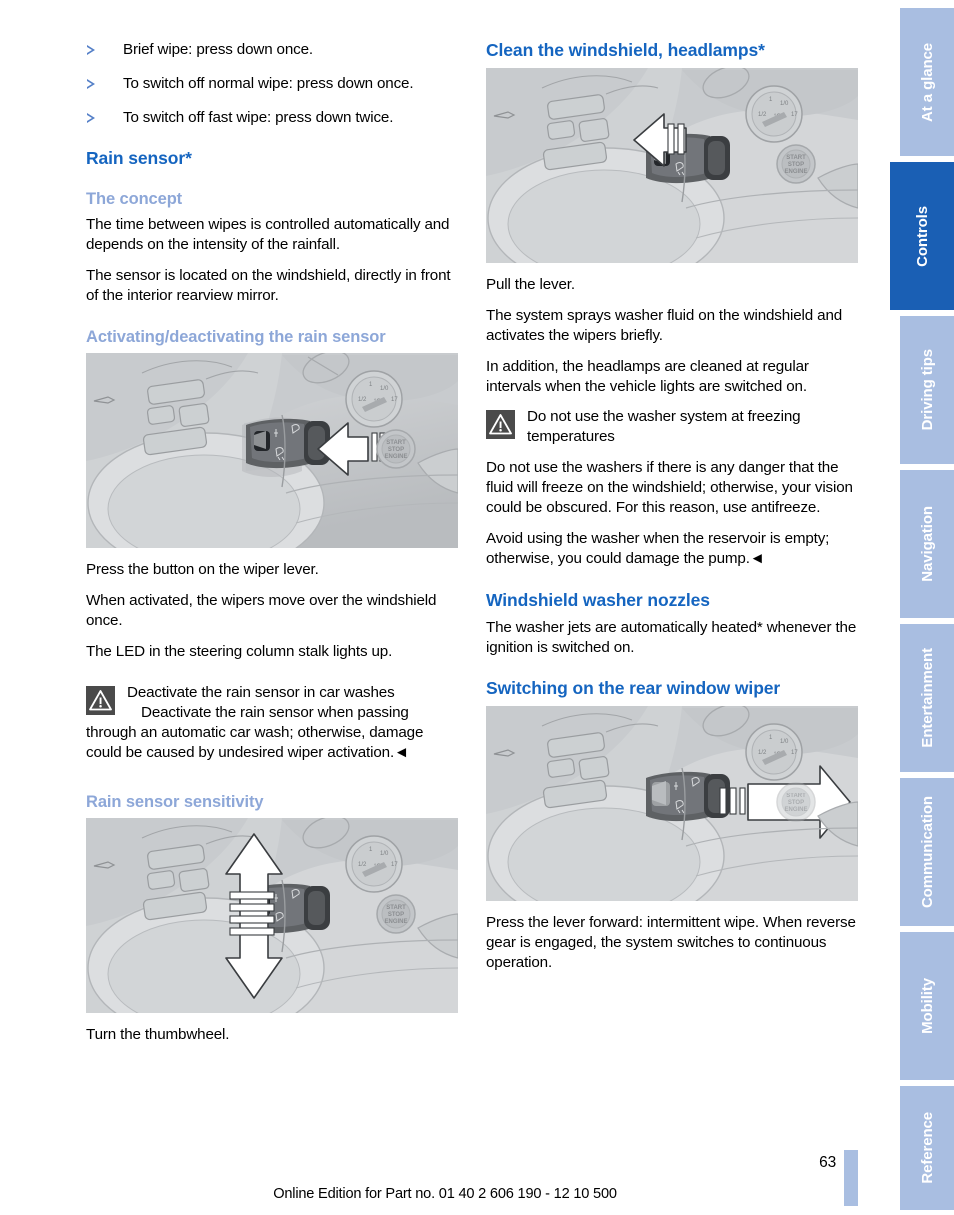 The image size is (954, 1215). I want to click on activating-paragraph-1: Press the button on the wiper lever., so click(202, 570).